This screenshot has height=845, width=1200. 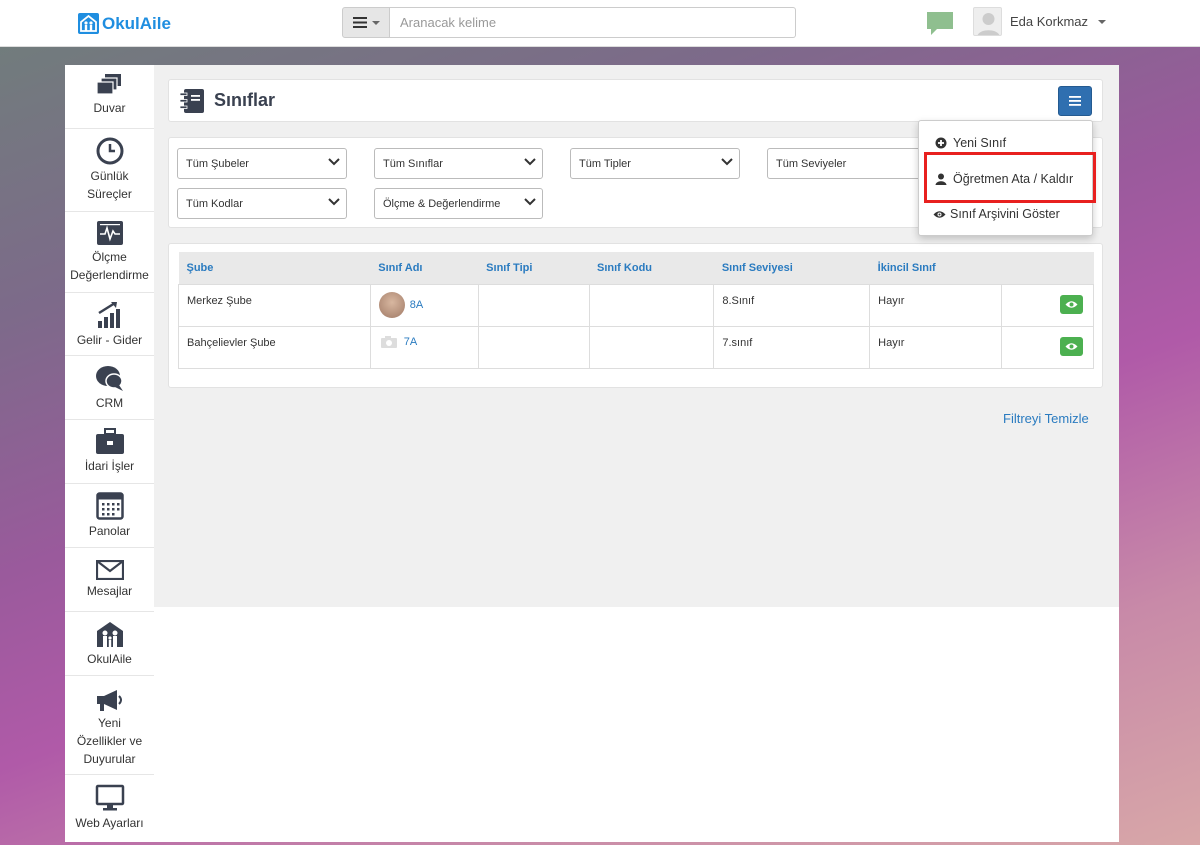 What do you see at coordinates (655, 163) in the screenshot?
I see `type-filter-select: Tüm Tipler` at bounding box center [655, 163].